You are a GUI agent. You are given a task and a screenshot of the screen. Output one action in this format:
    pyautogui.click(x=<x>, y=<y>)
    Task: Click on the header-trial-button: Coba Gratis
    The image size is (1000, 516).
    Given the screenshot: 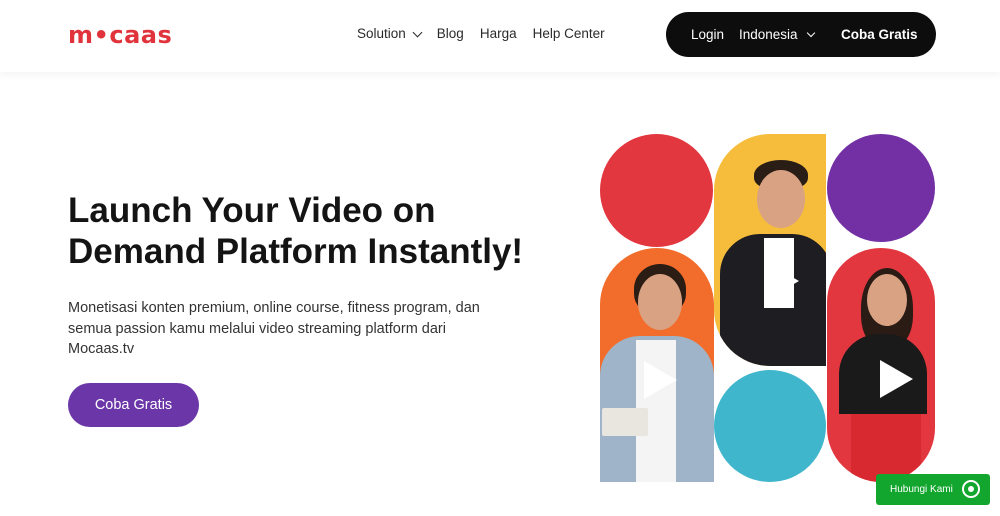 What is the action you would take?
    pyautogui.click(x=879, y=34)
    